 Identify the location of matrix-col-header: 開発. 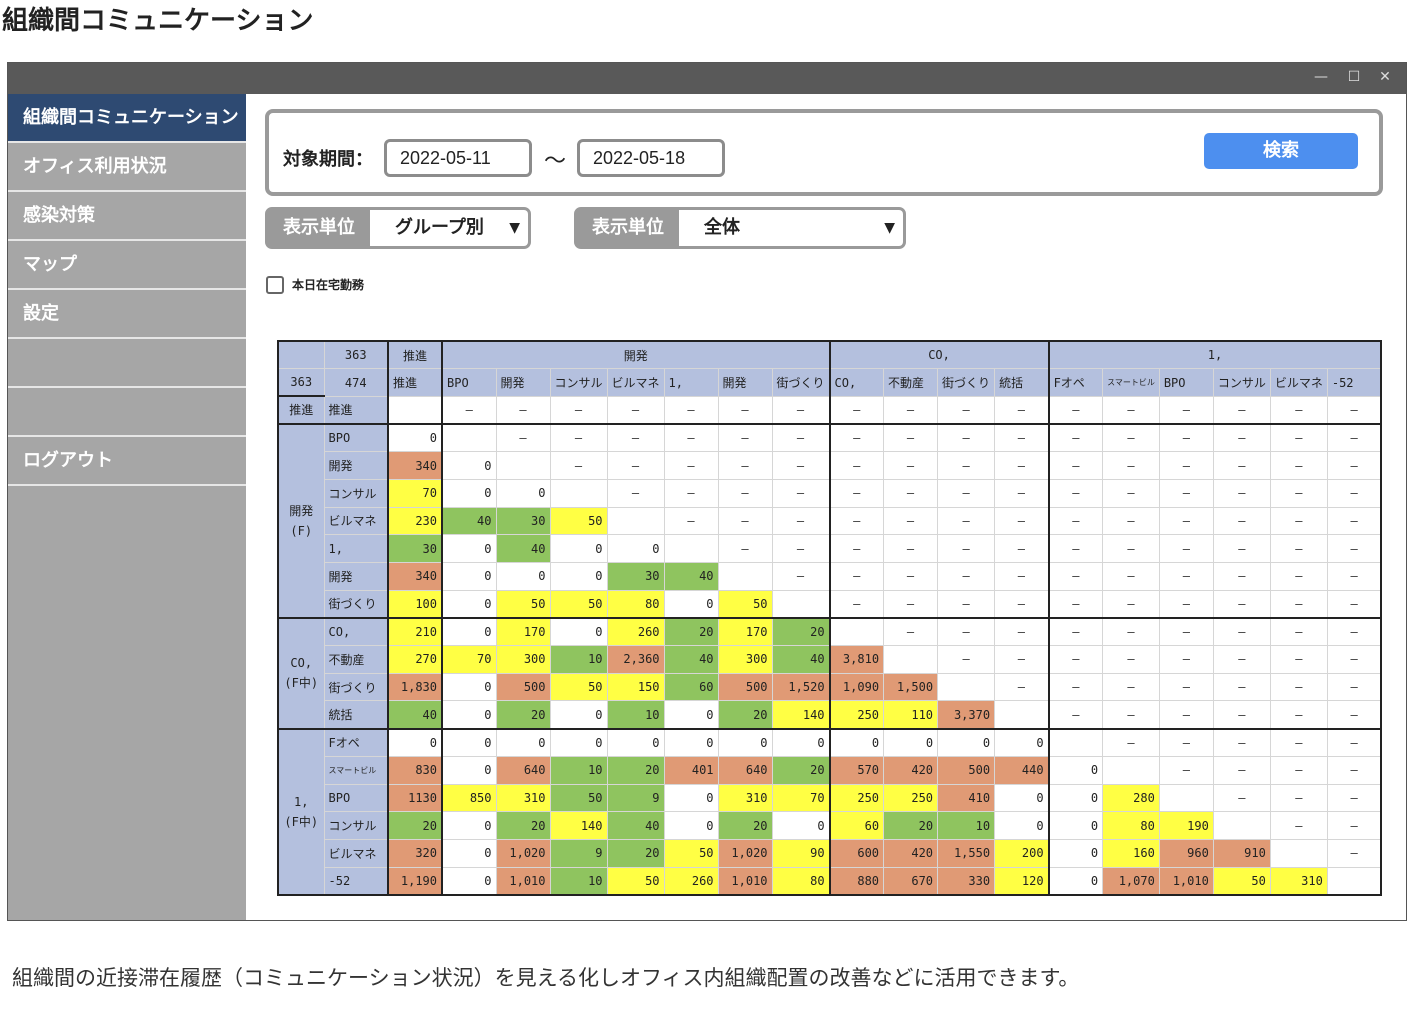
(523, 382).